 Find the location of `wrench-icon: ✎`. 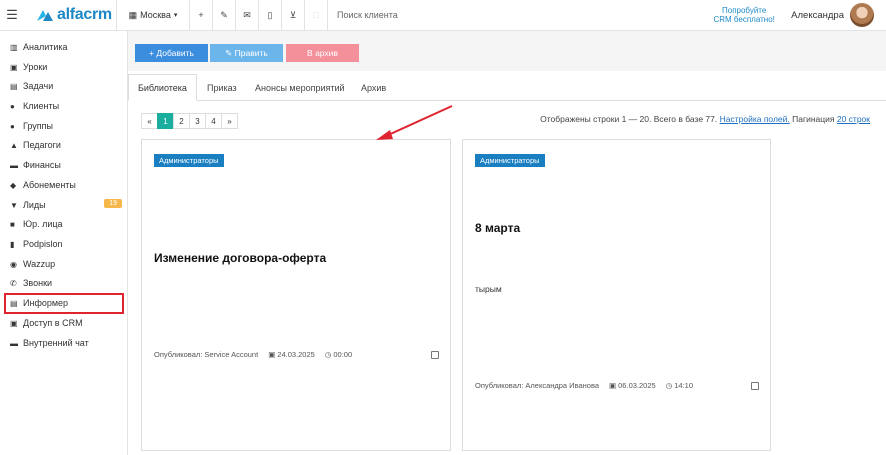

wrench-icon: ✎ is located at coordinates (224, 15).